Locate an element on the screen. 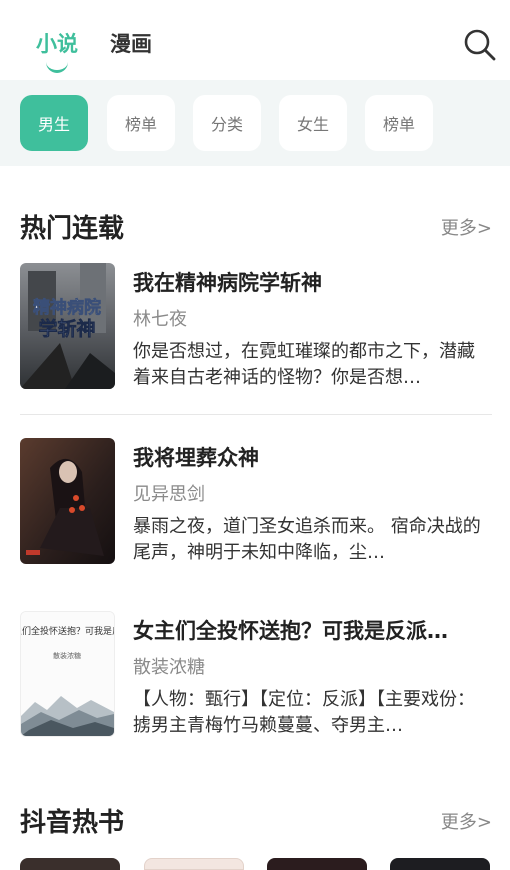 The image size is (510, 870). category-tabs: 男生 榜单 分类 女生 榜单 is located at coordinates (255, 123).